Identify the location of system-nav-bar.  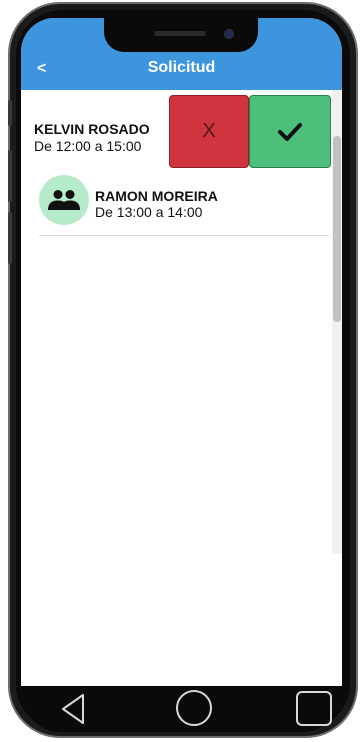
(181, 709).